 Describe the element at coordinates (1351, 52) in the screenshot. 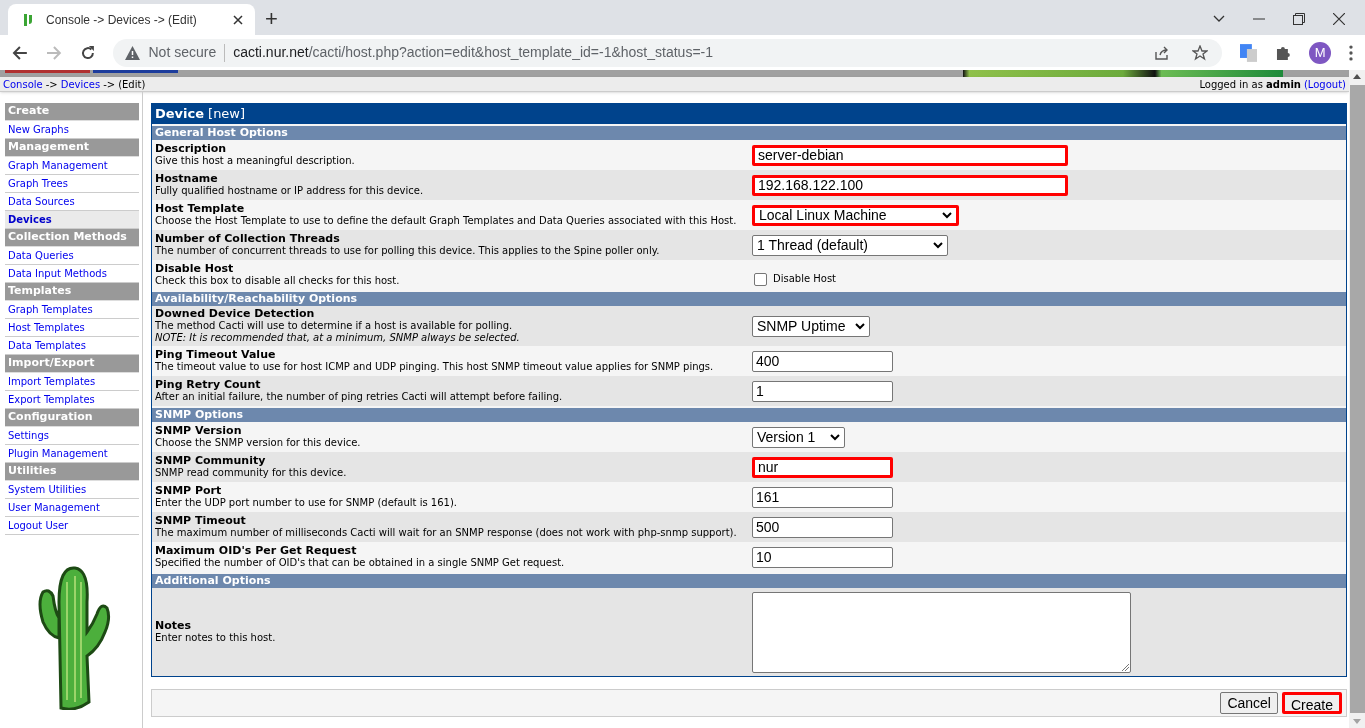

I see `more-vertical-icon` at that location.